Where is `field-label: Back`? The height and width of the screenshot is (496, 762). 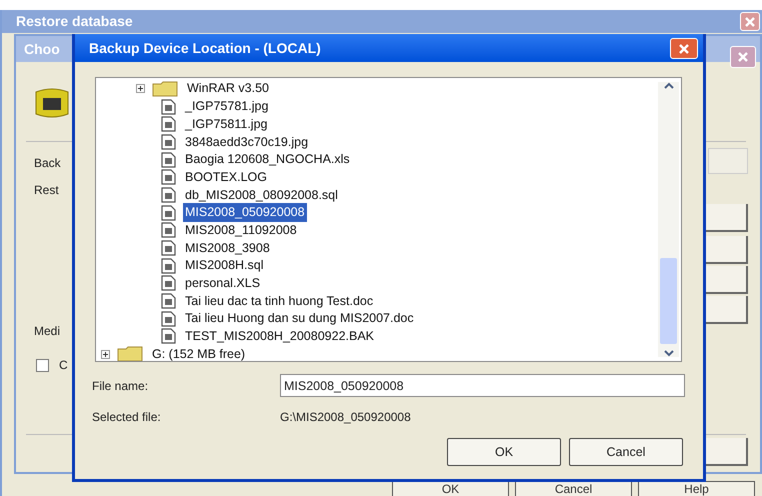 field-label: Back is located at coordinates (47, 163).